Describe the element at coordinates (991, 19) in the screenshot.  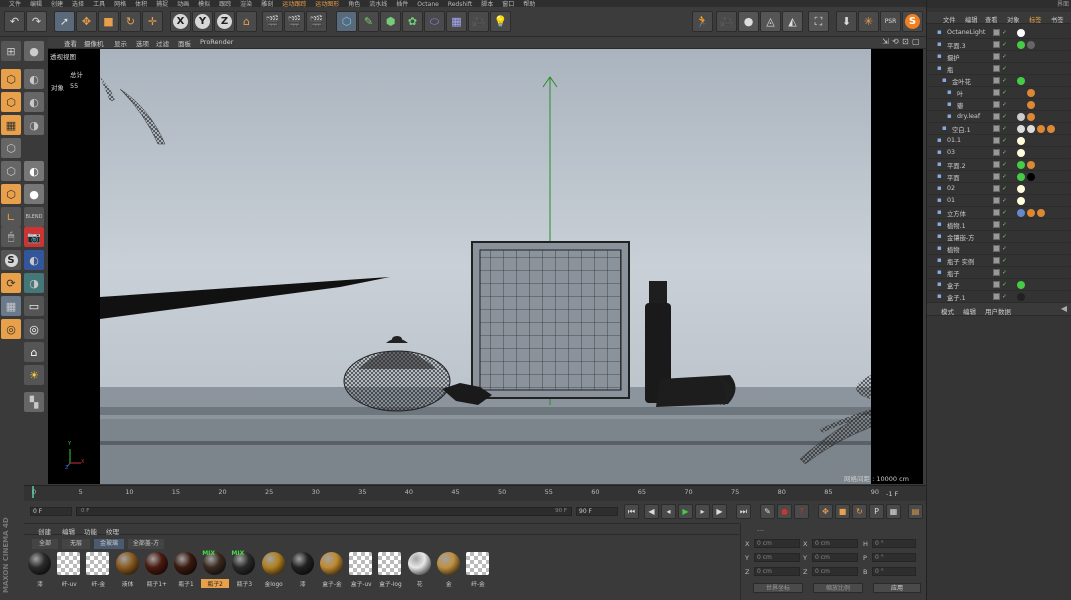
I see `object-manager-tab: 查看` at that location.